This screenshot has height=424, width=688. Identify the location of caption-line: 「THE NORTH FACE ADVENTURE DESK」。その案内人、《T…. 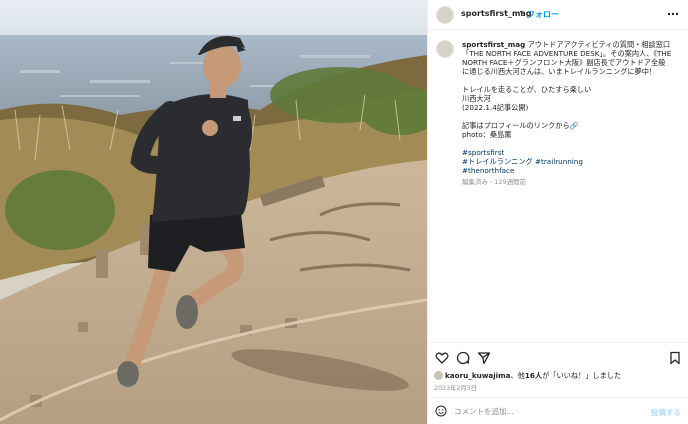
(567, 53).